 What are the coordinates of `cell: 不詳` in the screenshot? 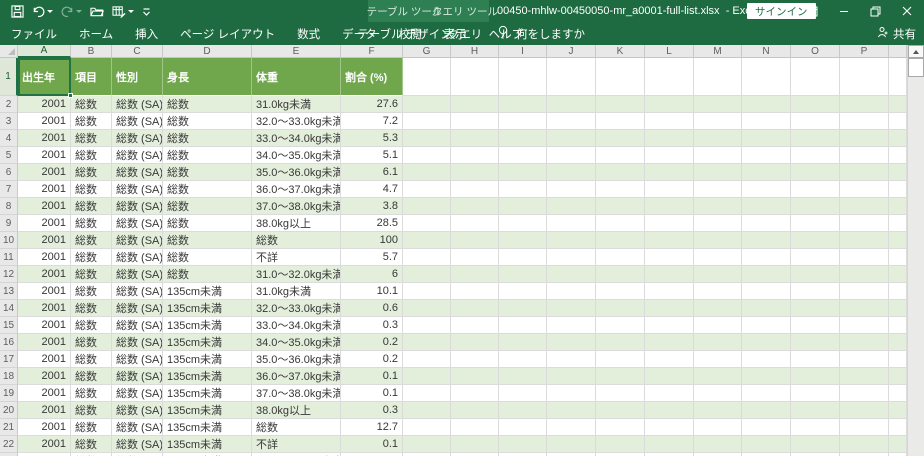 It's located at (296, 257).